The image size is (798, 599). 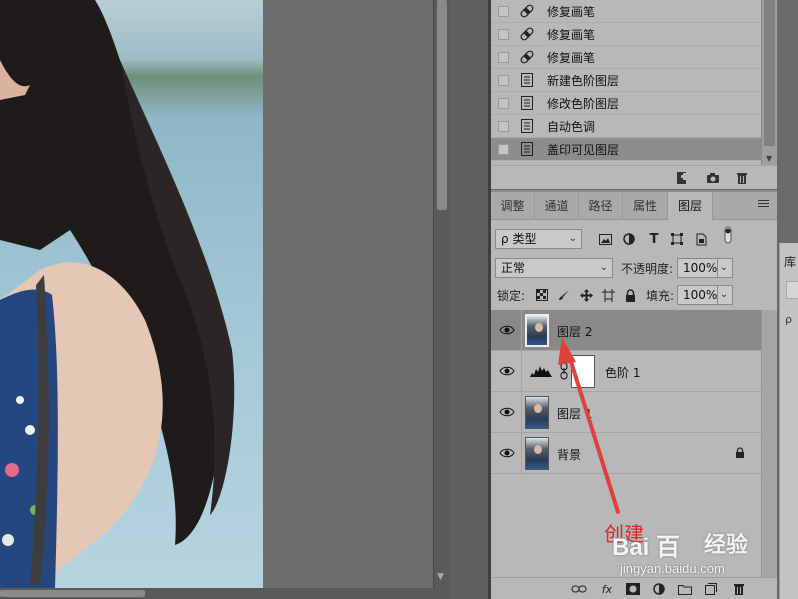 I want to click on blend-mode-select: 正常 ⌄, so click(x=554, y=268).